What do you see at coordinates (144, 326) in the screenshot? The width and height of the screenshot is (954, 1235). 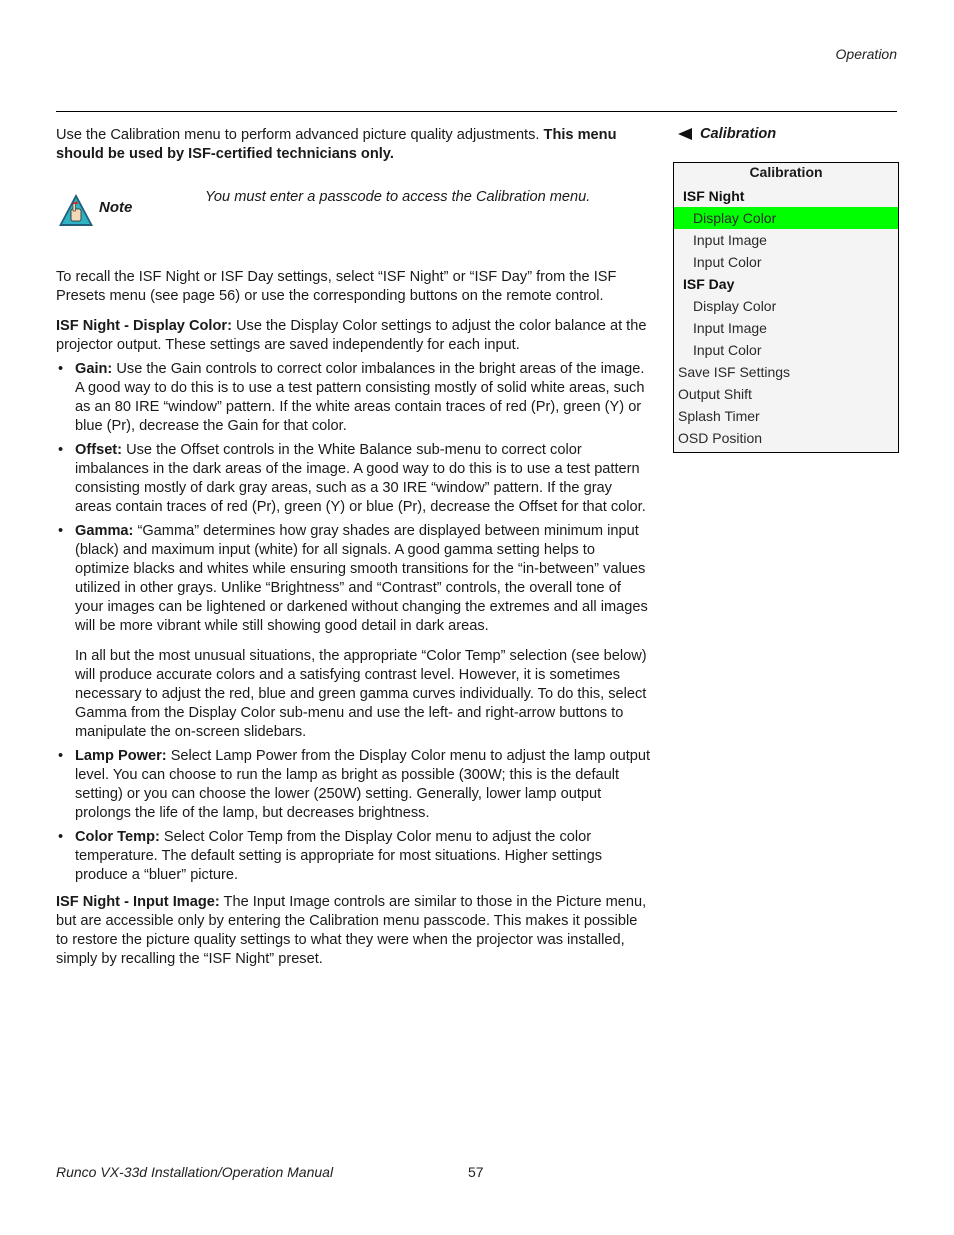 I see `display-color-heading: ISF Night - Display Color:` at bounding box center [144, 326].